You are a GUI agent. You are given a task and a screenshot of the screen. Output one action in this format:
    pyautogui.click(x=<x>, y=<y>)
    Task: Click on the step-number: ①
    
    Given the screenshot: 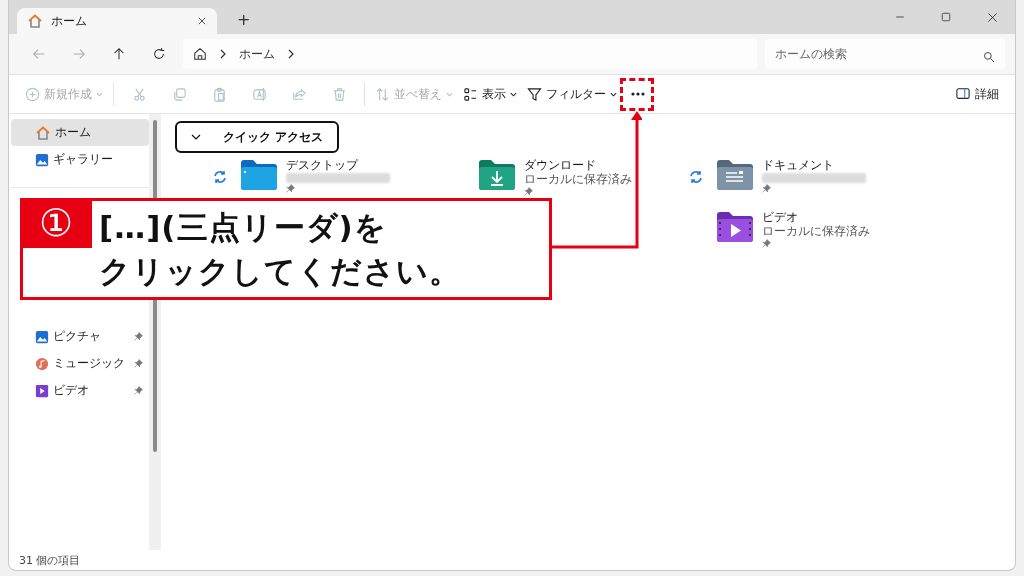 What is the action you would take?
    pyautogui.click(x=56, y=223)
    